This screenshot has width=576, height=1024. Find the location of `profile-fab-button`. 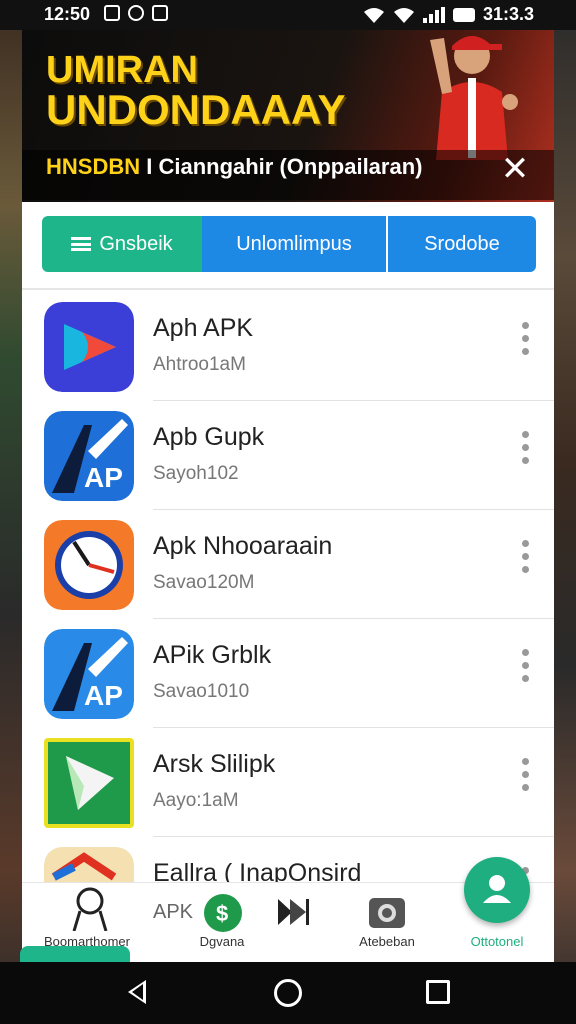

profile-fab-button is located at coordinates (497, 890).